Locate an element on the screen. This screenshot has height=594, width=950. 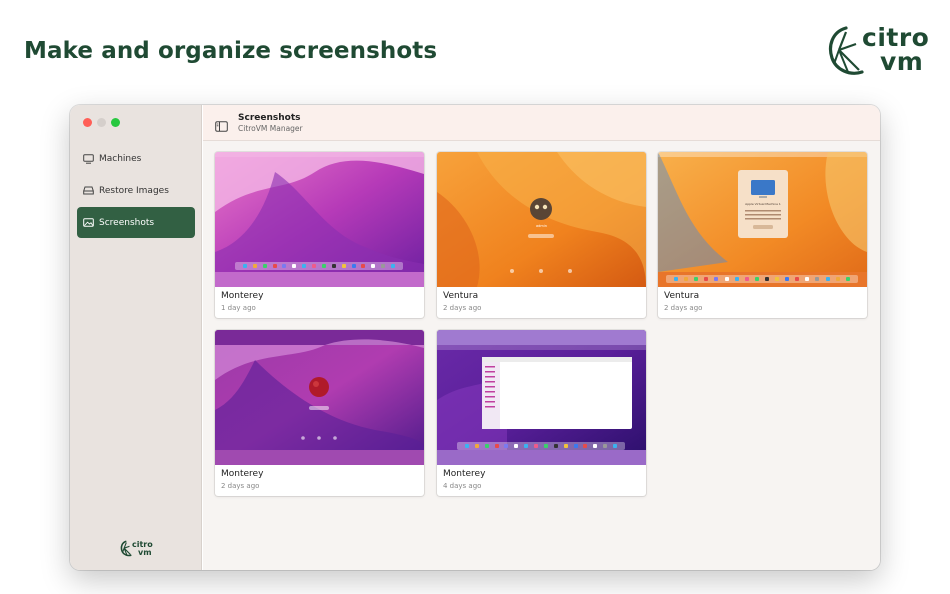
drive-icon is located at coordinates (88, 191).